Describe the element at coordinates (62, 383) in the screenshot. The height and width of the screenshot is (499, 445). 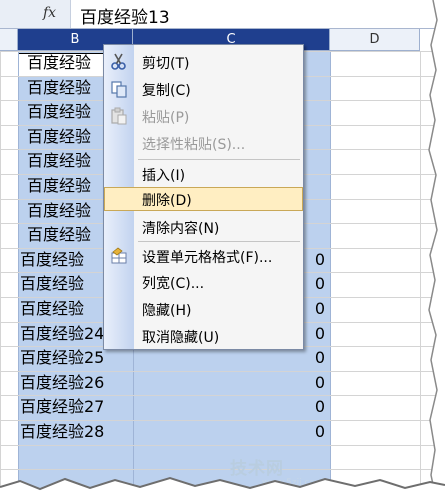
I see `cell-b: 百度经验26` at that location.